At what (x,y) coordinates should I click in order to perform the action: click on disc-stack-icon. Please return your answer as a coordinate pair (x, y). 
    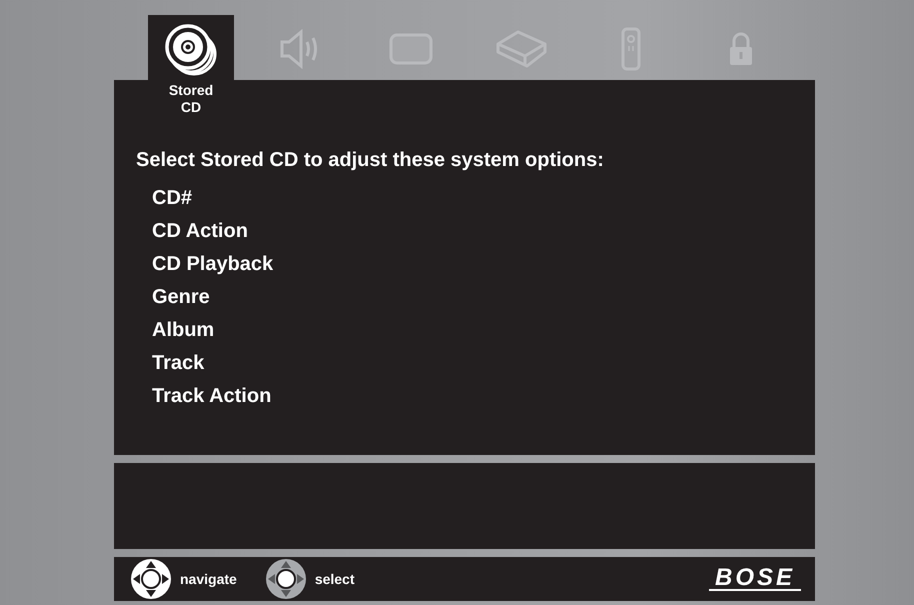
    Looking at the image, I should click on (191, 49).